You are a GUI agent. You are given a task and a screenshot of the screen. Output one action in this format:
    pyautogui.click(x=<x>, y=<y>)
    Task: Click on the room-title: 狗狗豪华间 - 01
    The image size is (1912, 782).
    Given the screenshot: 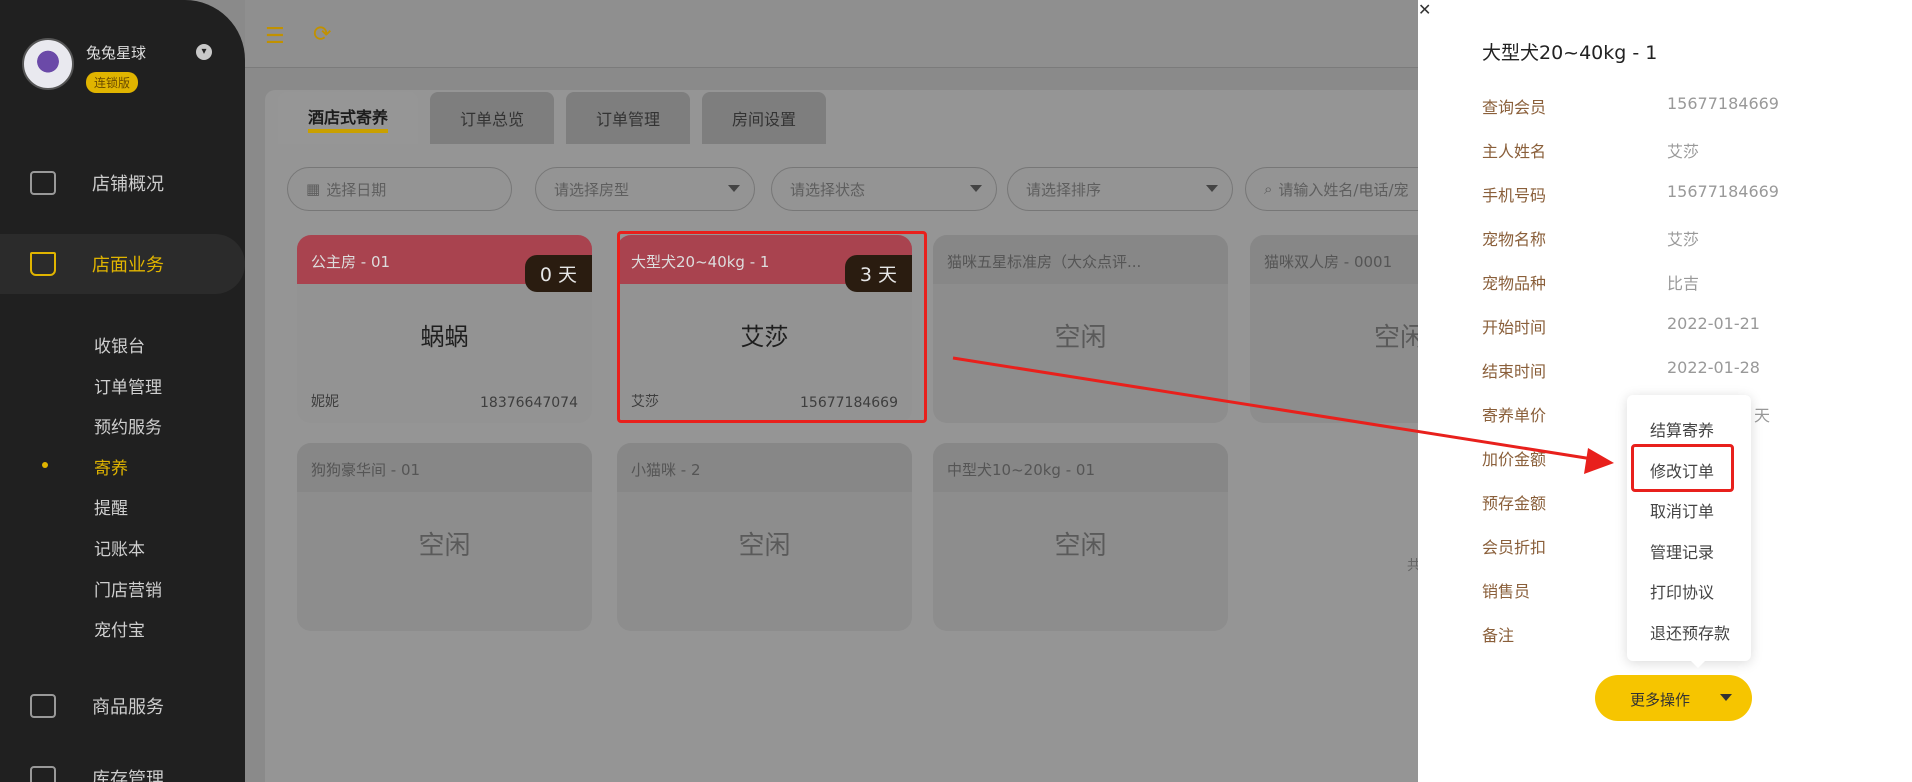 What is the action you would take?
    pyautogui.click(x=444, y=467)
    